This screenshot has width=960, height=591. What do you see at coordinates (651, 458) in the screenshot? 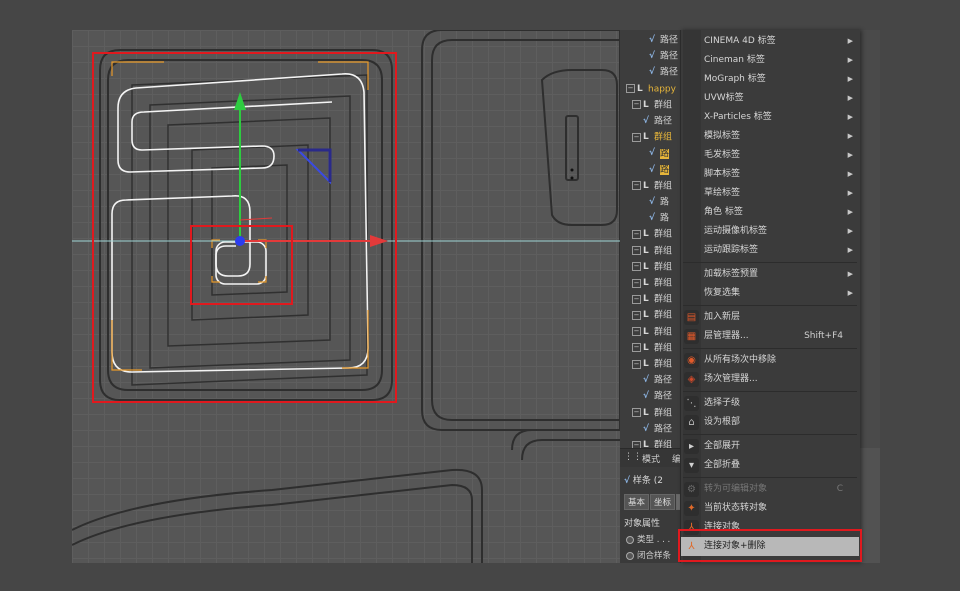
I see `menu-mode: 模式` at bounding box center [651, 458].